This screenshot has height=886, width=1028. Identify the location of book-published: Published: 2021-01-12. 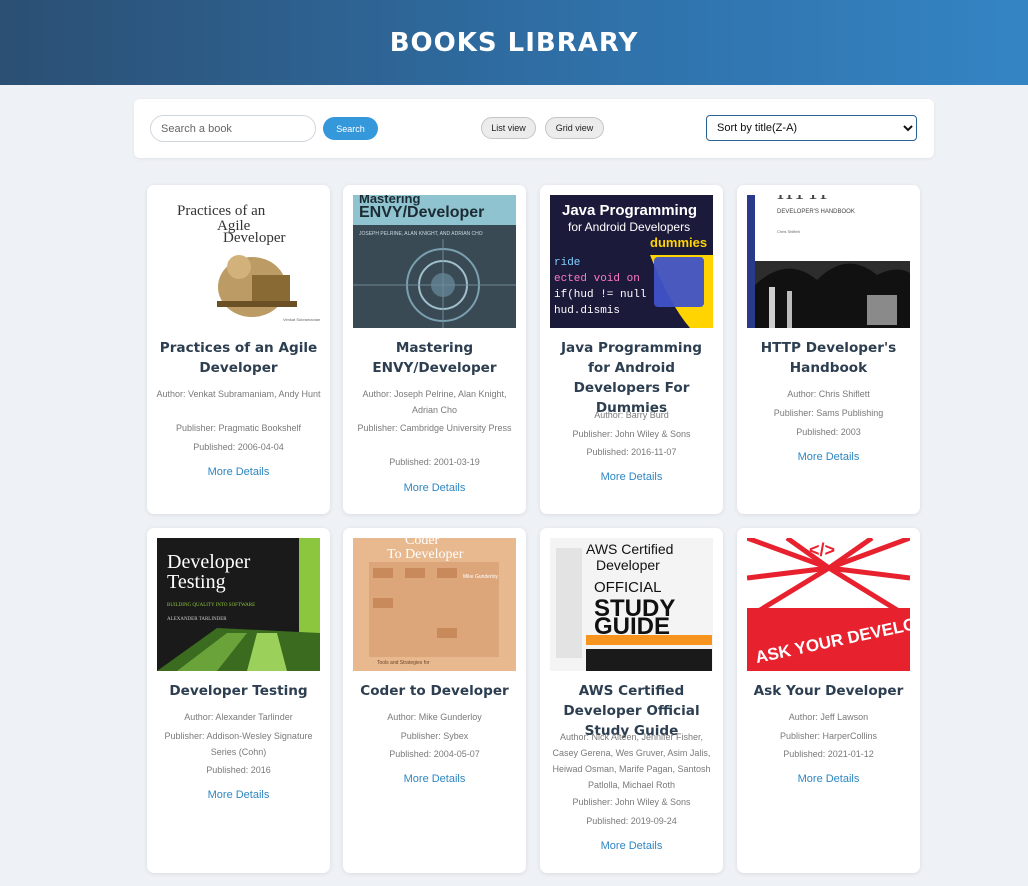
(828, 754).